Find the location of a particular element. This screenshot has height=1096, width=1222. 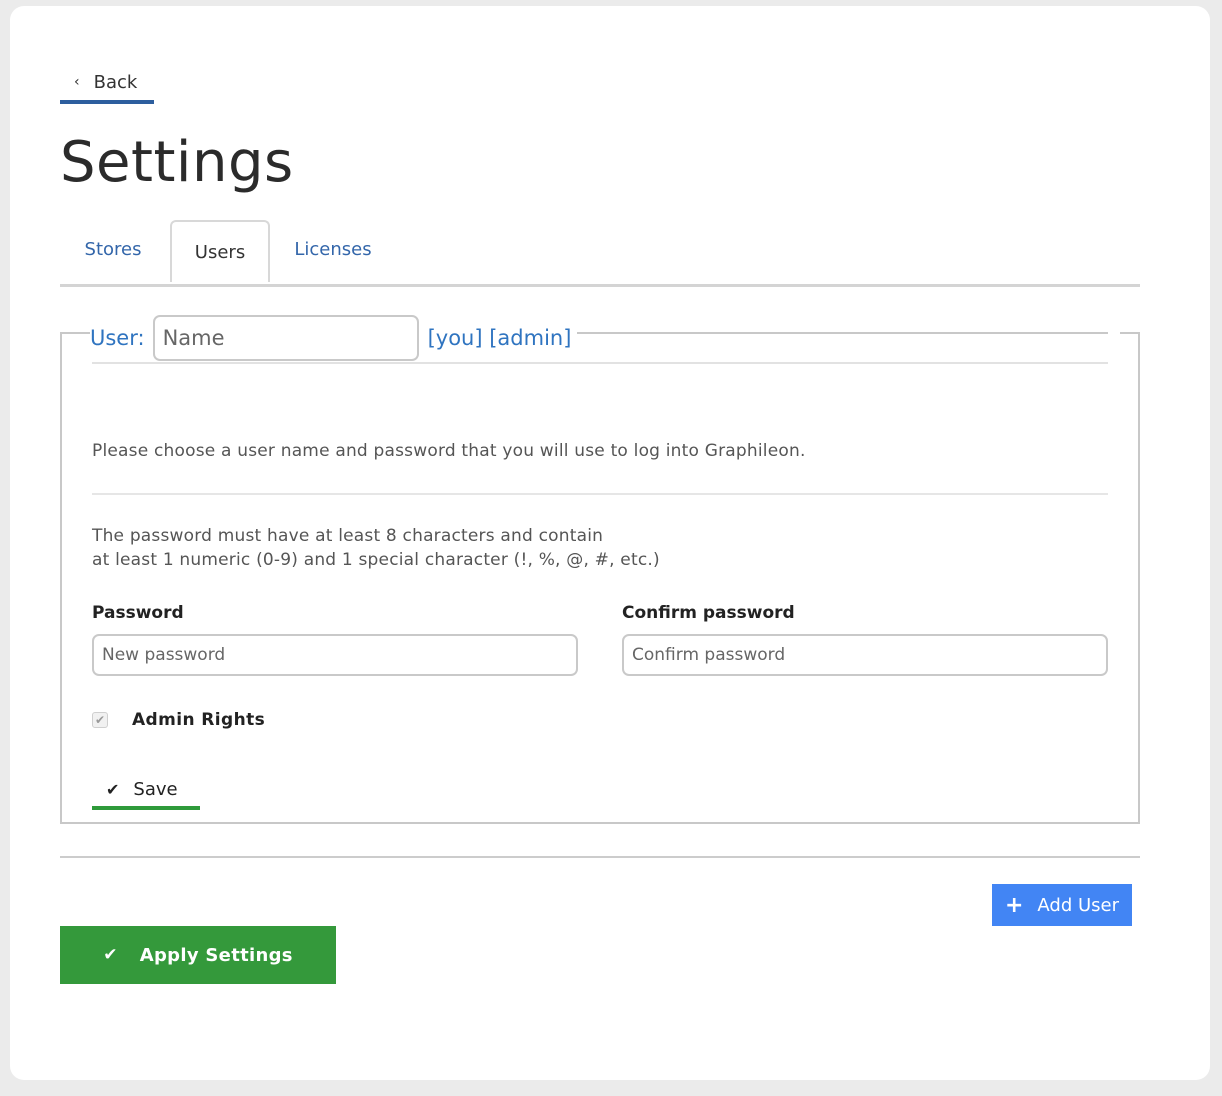

password-label: Password is located at coordinates (138, 613).